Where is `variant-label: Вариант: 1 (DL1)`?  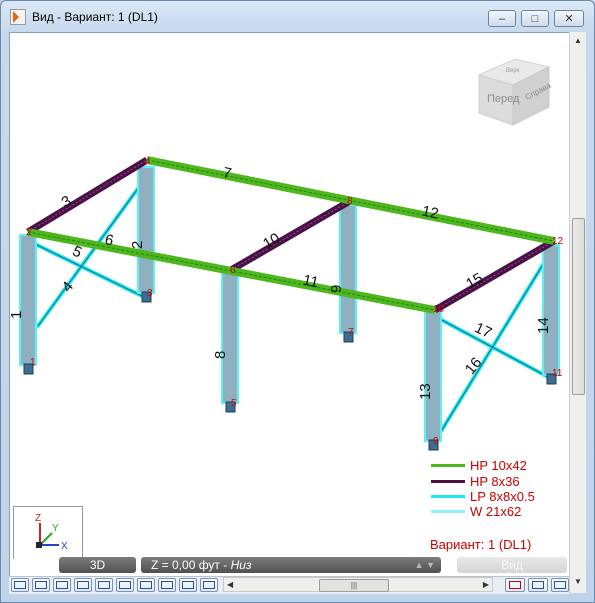 variant-label: Вариант: 1 (DL1) is located at coordinates (481, 544).